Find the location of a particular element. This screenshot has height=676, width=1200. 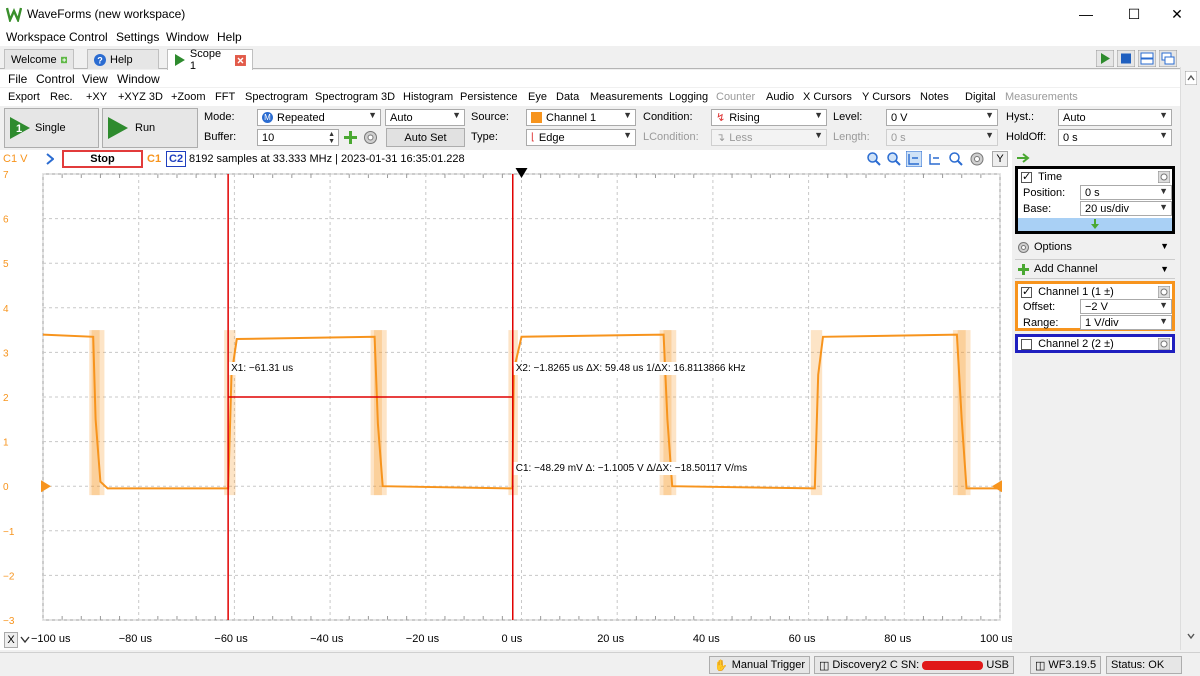

arrow-right-icon is located at coordinates (1023, 158).